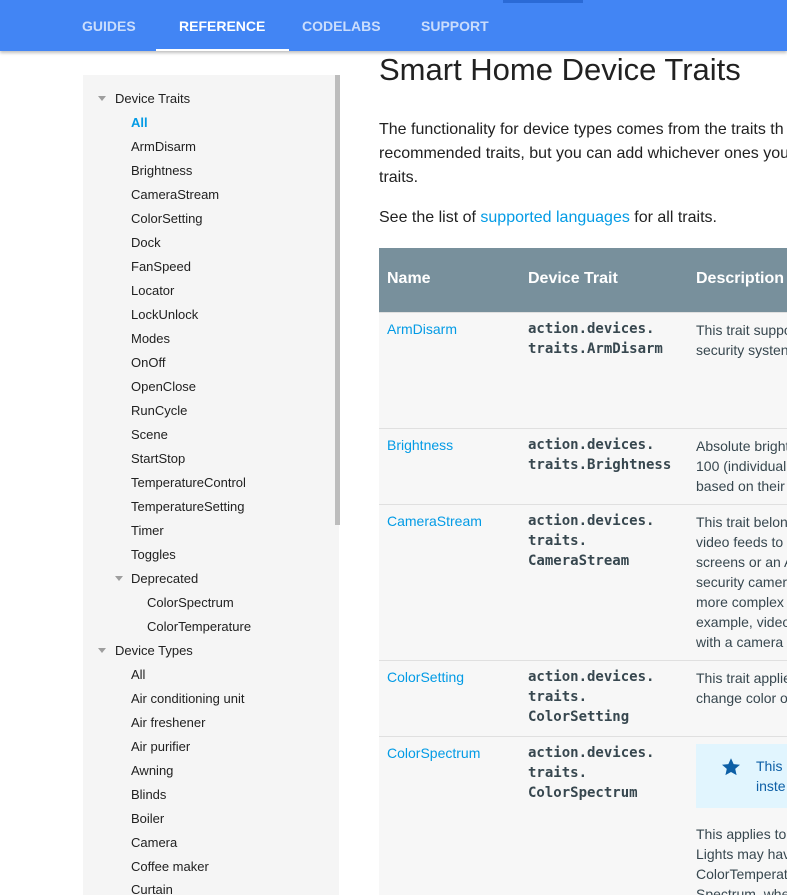  I want to click on trait-link-colorsetting: ColorSetting, so click(425, 677).